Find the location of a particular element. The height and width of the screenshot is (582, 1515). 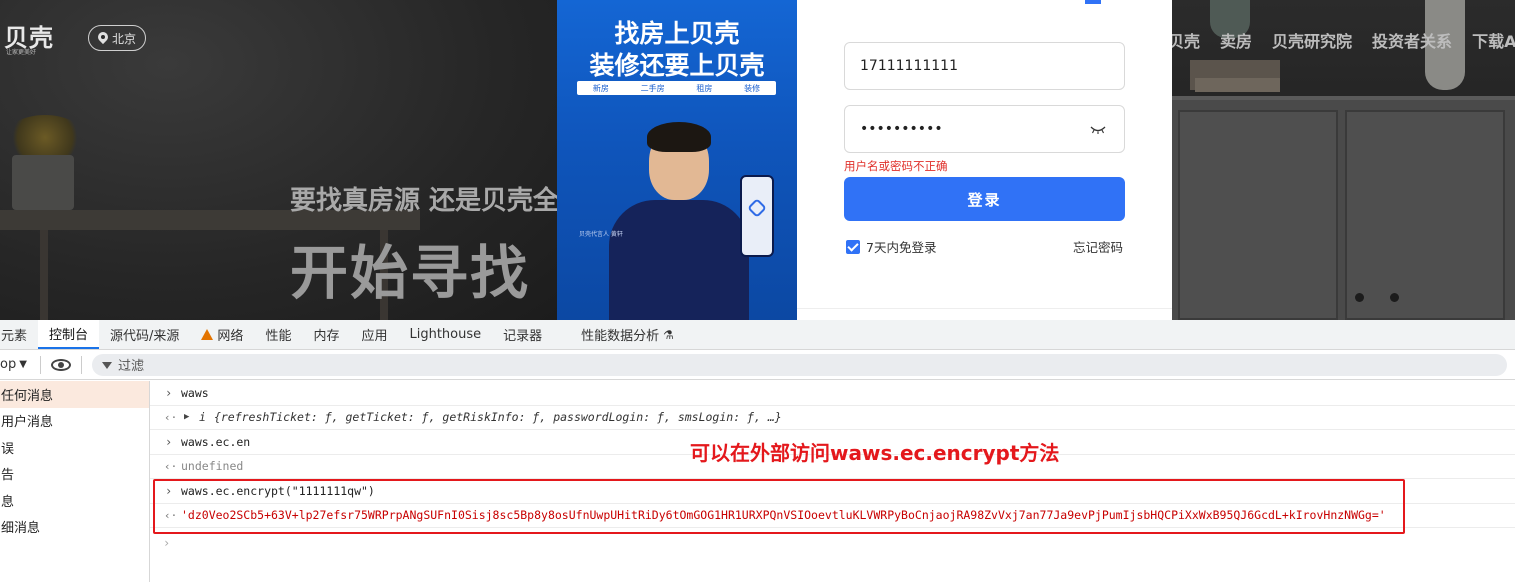

tab-label: 元素 is located at coordinates (14, 336).